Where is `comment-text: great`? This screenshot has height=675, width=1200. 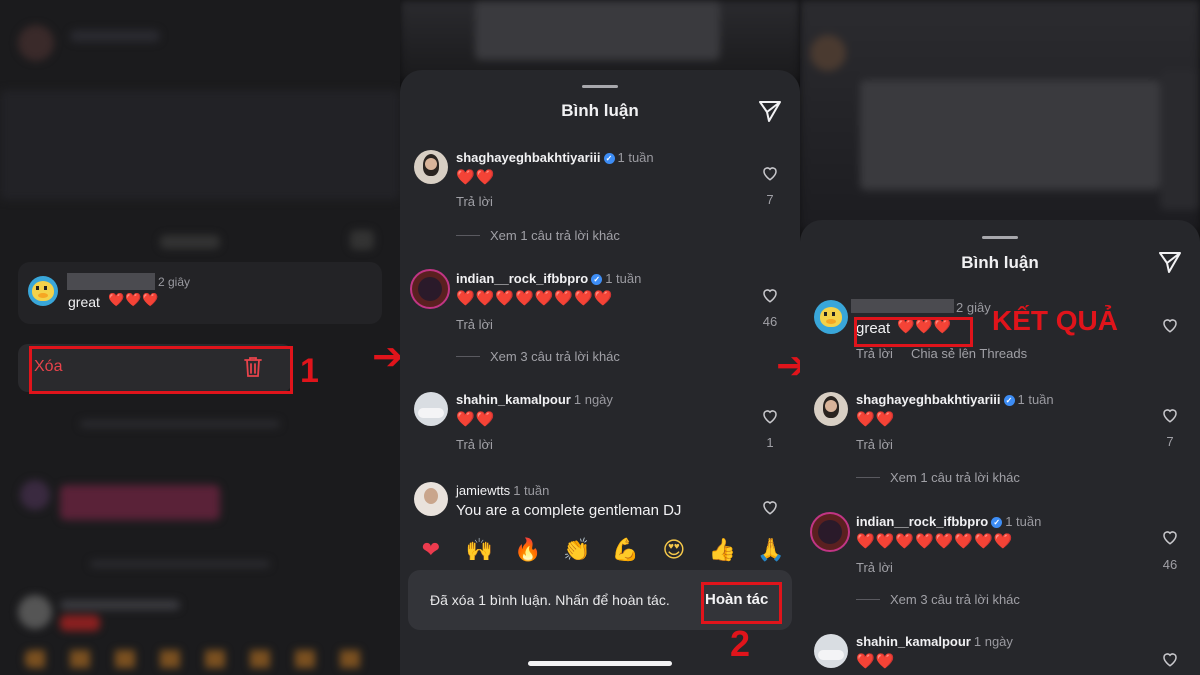
comment-text: great is located at coordinates (84, 302).